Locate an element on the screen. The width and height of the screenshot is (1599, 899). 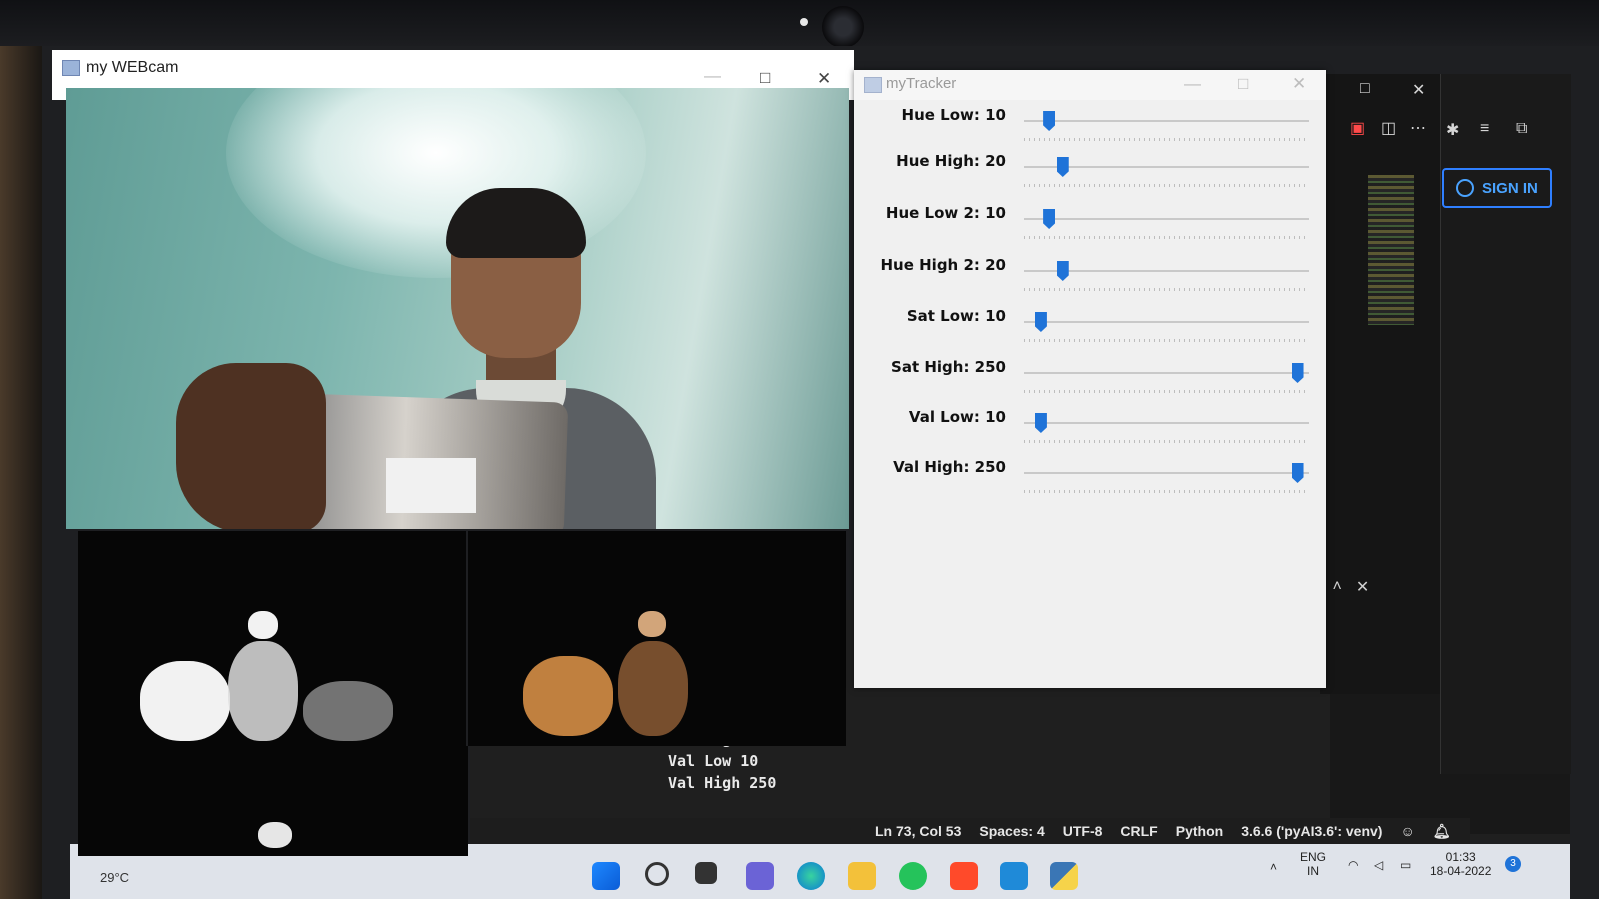
laptop-bezel-side is located at coordinates (21, 472).